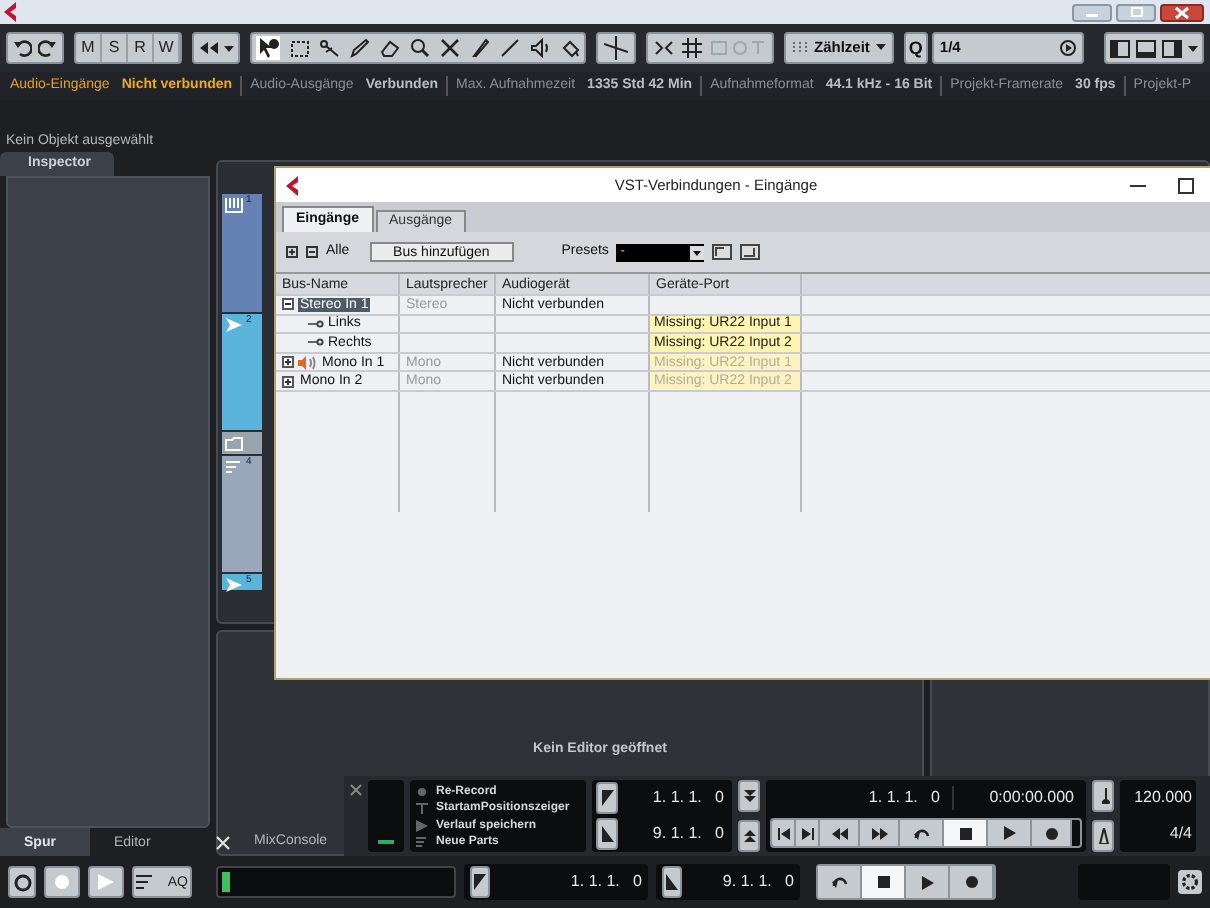 The width and height of the screenshot is (1210, 908). I want to click on fast-forward-button, so click(880, 833).